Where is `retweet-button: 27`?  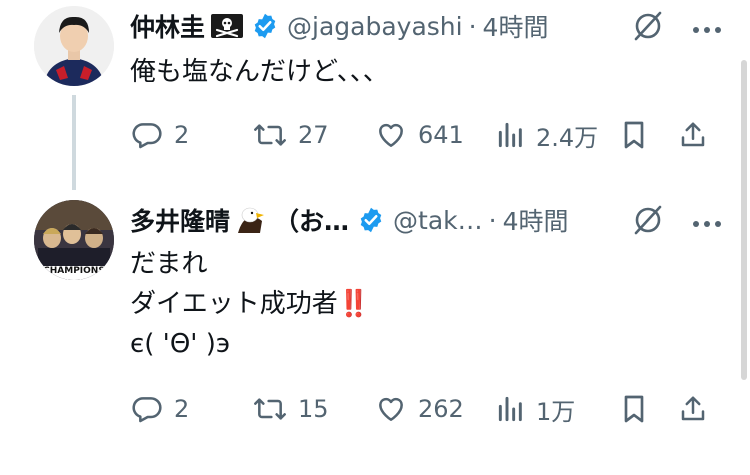
retweet-button: 27 is located at coordinates (313, 135).